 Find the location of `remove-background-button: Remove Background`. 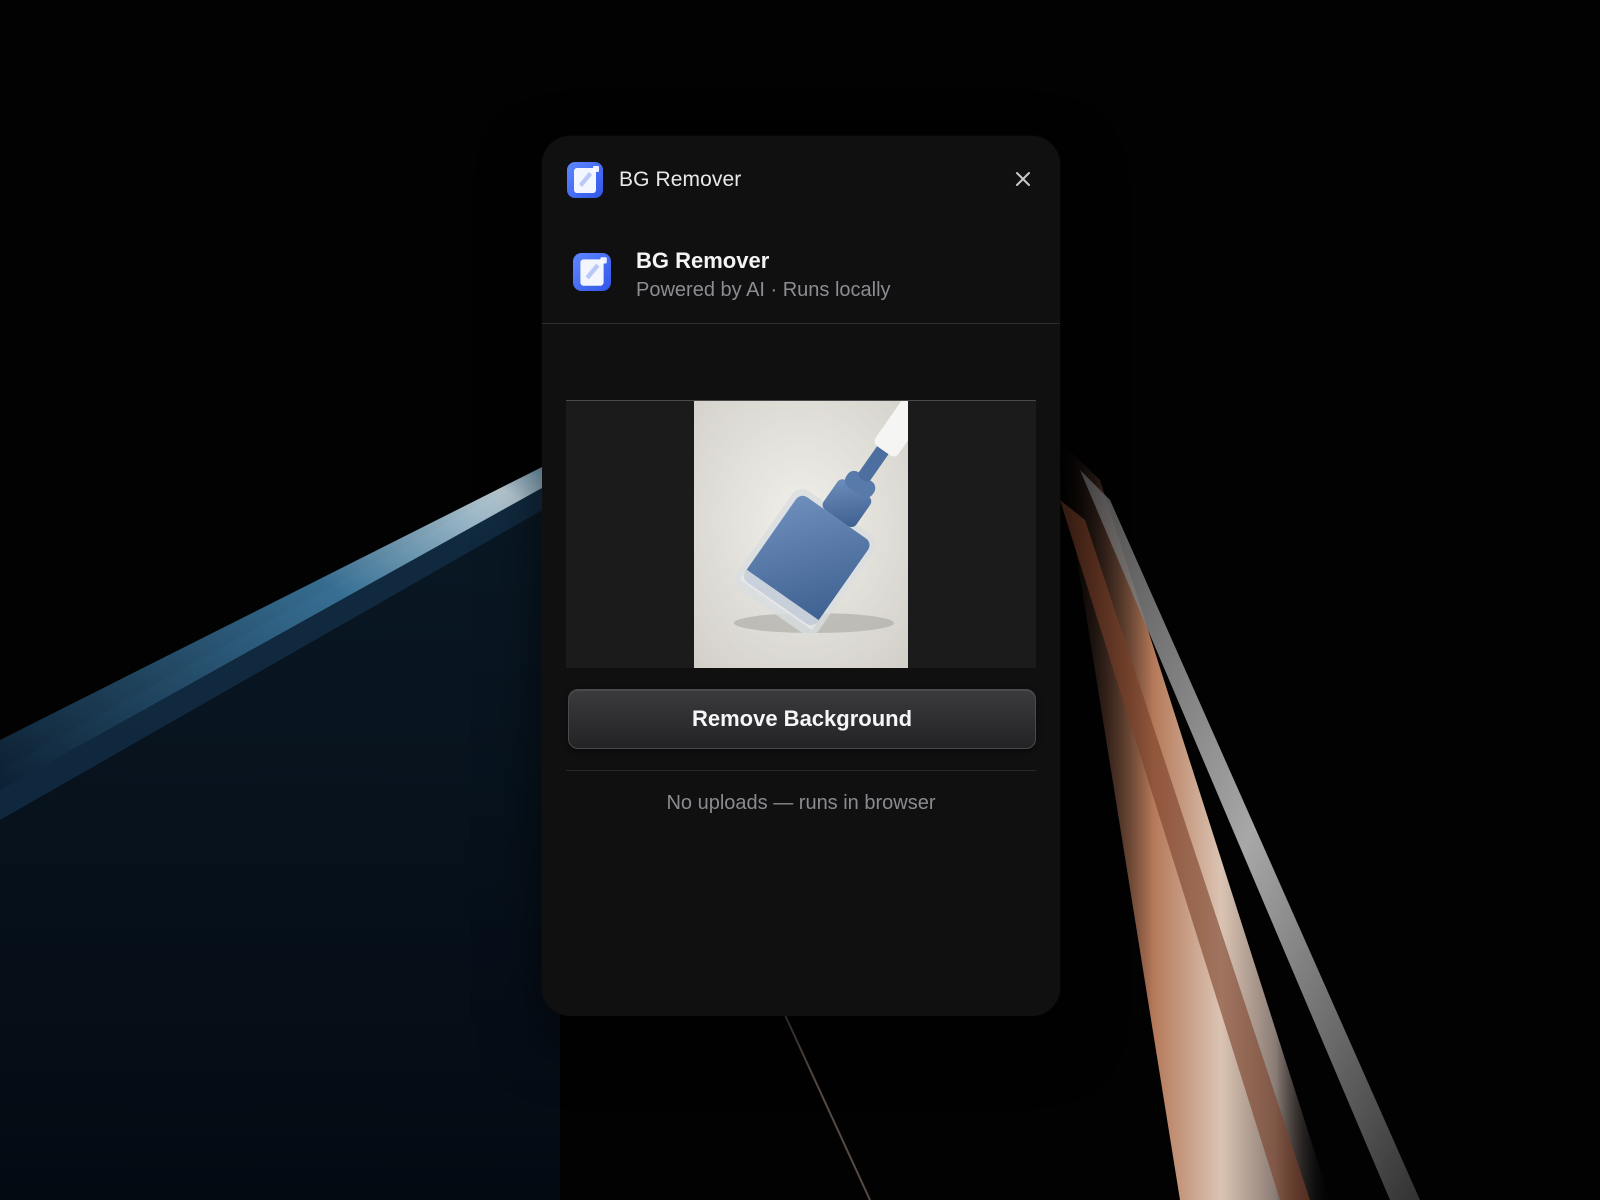

remove-background-button: Remove Background is located at coordinates (802, 719).